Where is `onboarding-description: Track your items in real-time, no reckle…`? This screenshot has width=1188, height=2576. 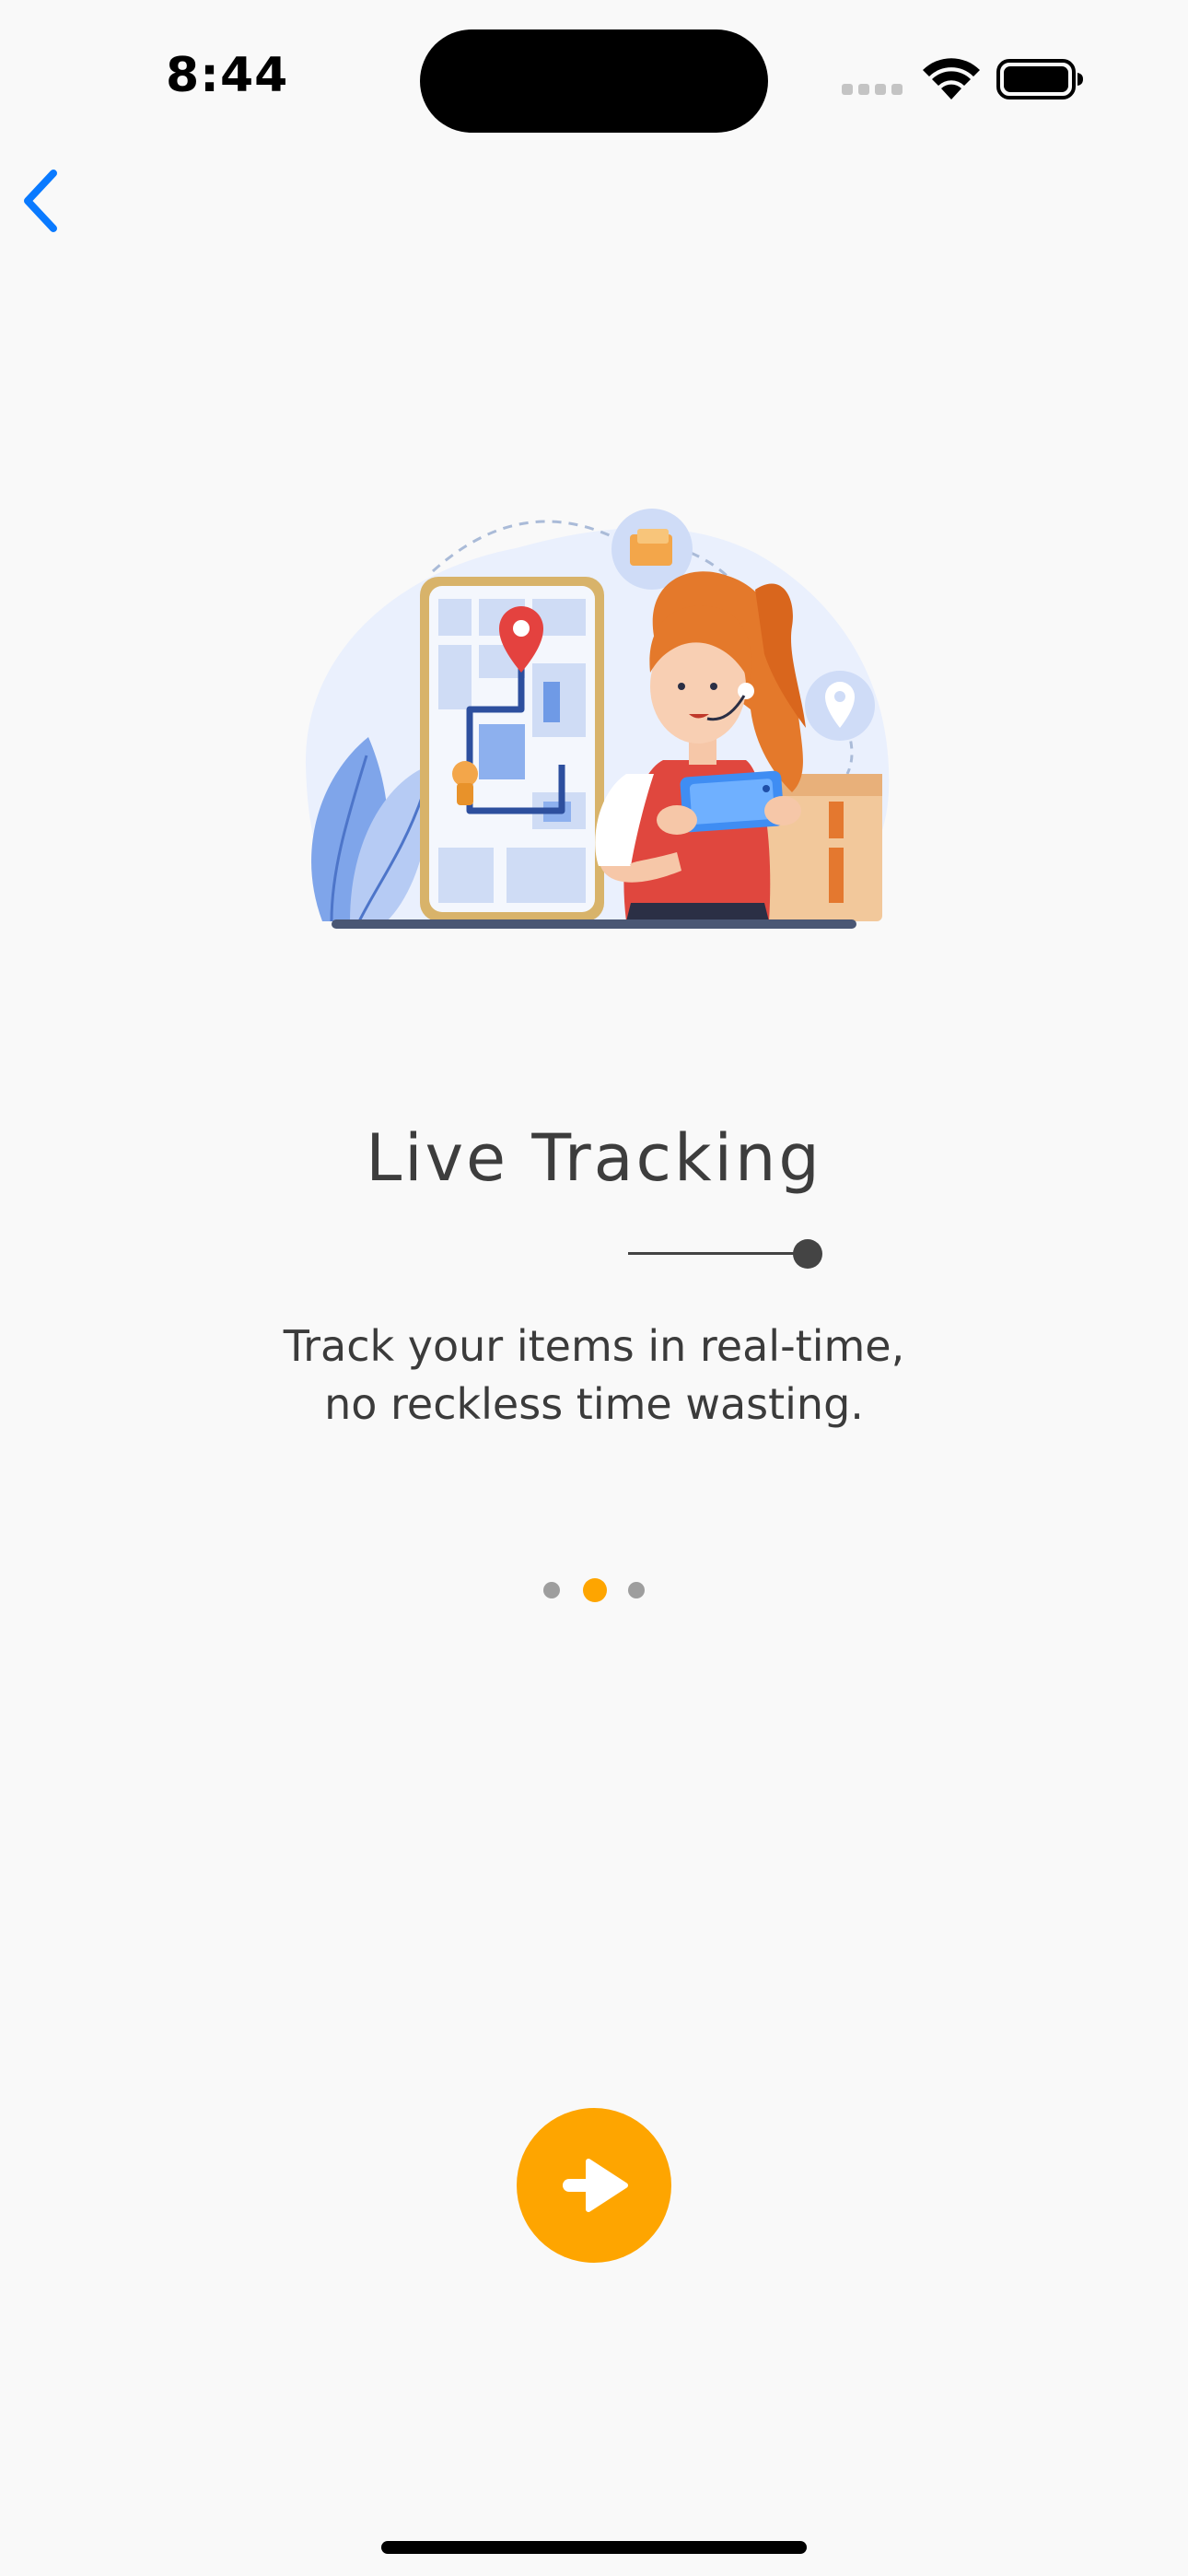 onboarding-description: Track your items in real-time, no reckle… is located at coordinates (594, 1375).